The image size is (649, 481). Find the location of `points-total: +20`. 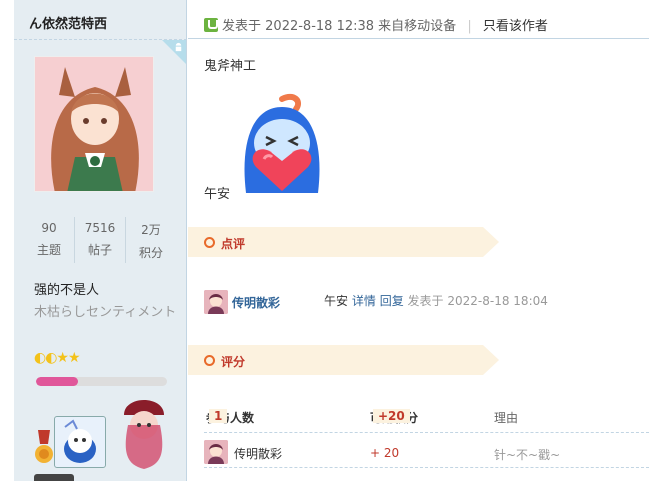

points-total: +20 is located at coordinates (391, 416).